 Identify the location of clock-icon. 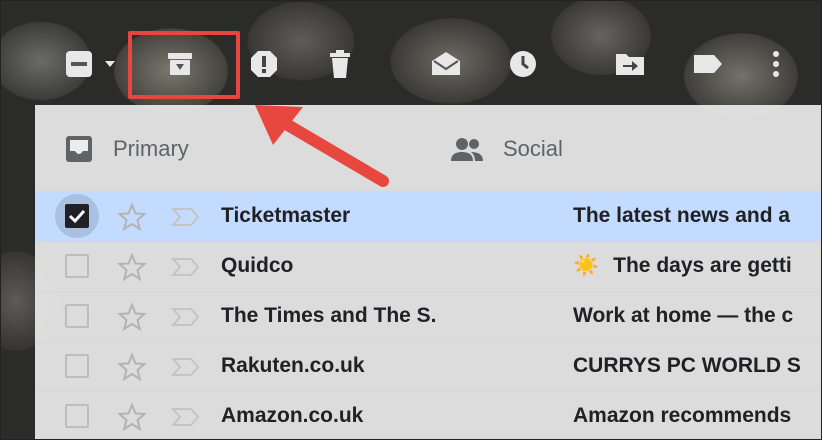
(523, 64).